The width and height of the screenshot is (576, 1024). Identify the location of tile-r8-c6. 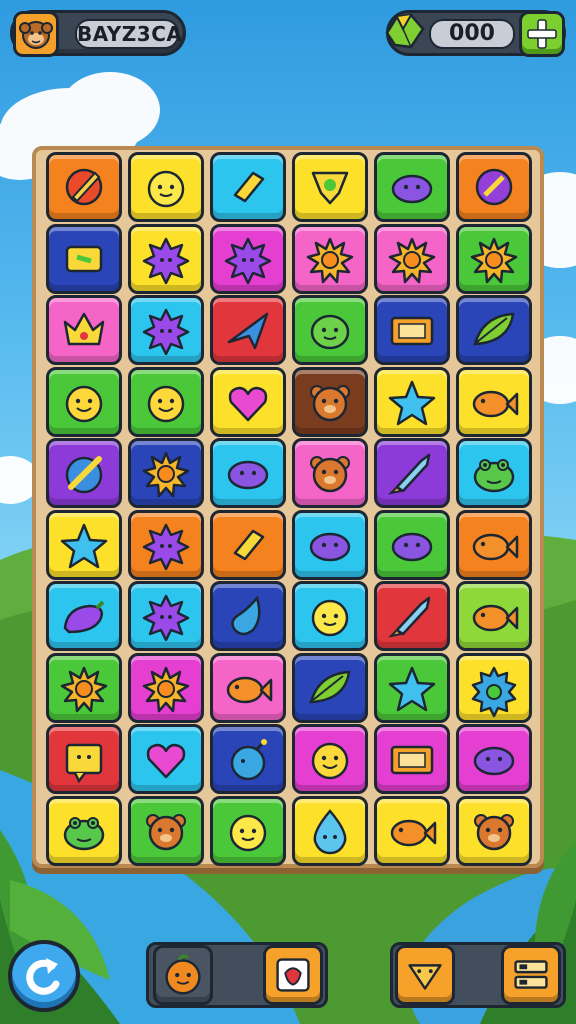
(494, 687).